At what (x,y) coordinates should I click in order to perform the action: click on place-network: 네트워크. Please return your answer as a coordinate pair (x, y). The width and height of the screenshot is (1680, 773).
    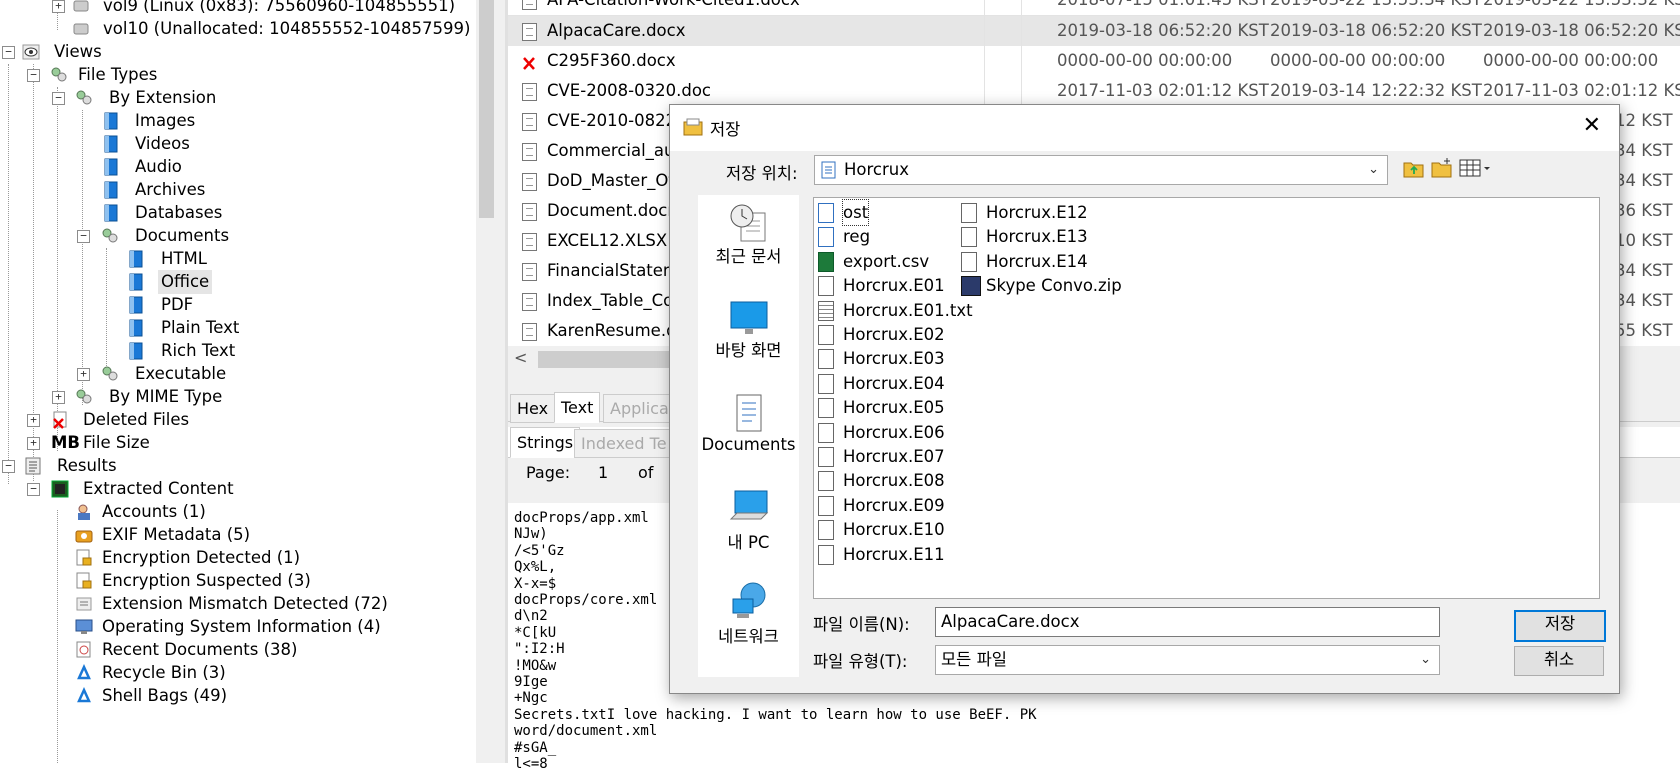
    Looking at the image, I should click on (748, 614).